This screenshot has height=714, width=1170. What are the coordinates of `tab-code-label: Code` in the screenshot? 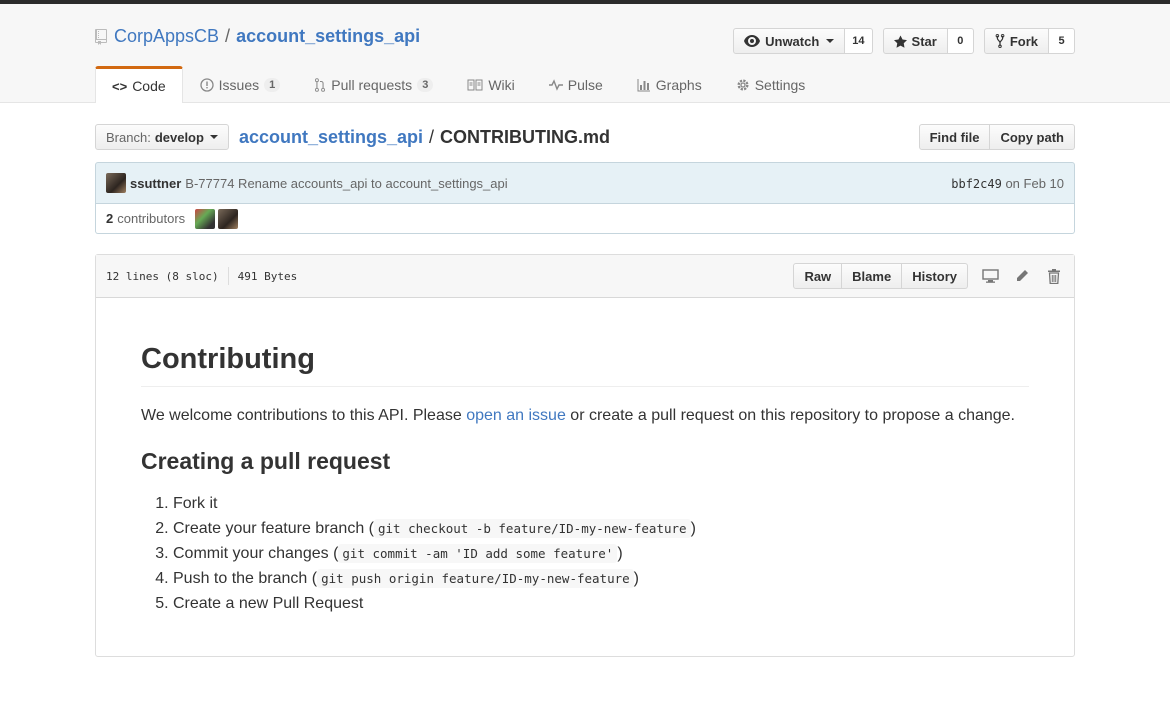 It's located at (149, 86).